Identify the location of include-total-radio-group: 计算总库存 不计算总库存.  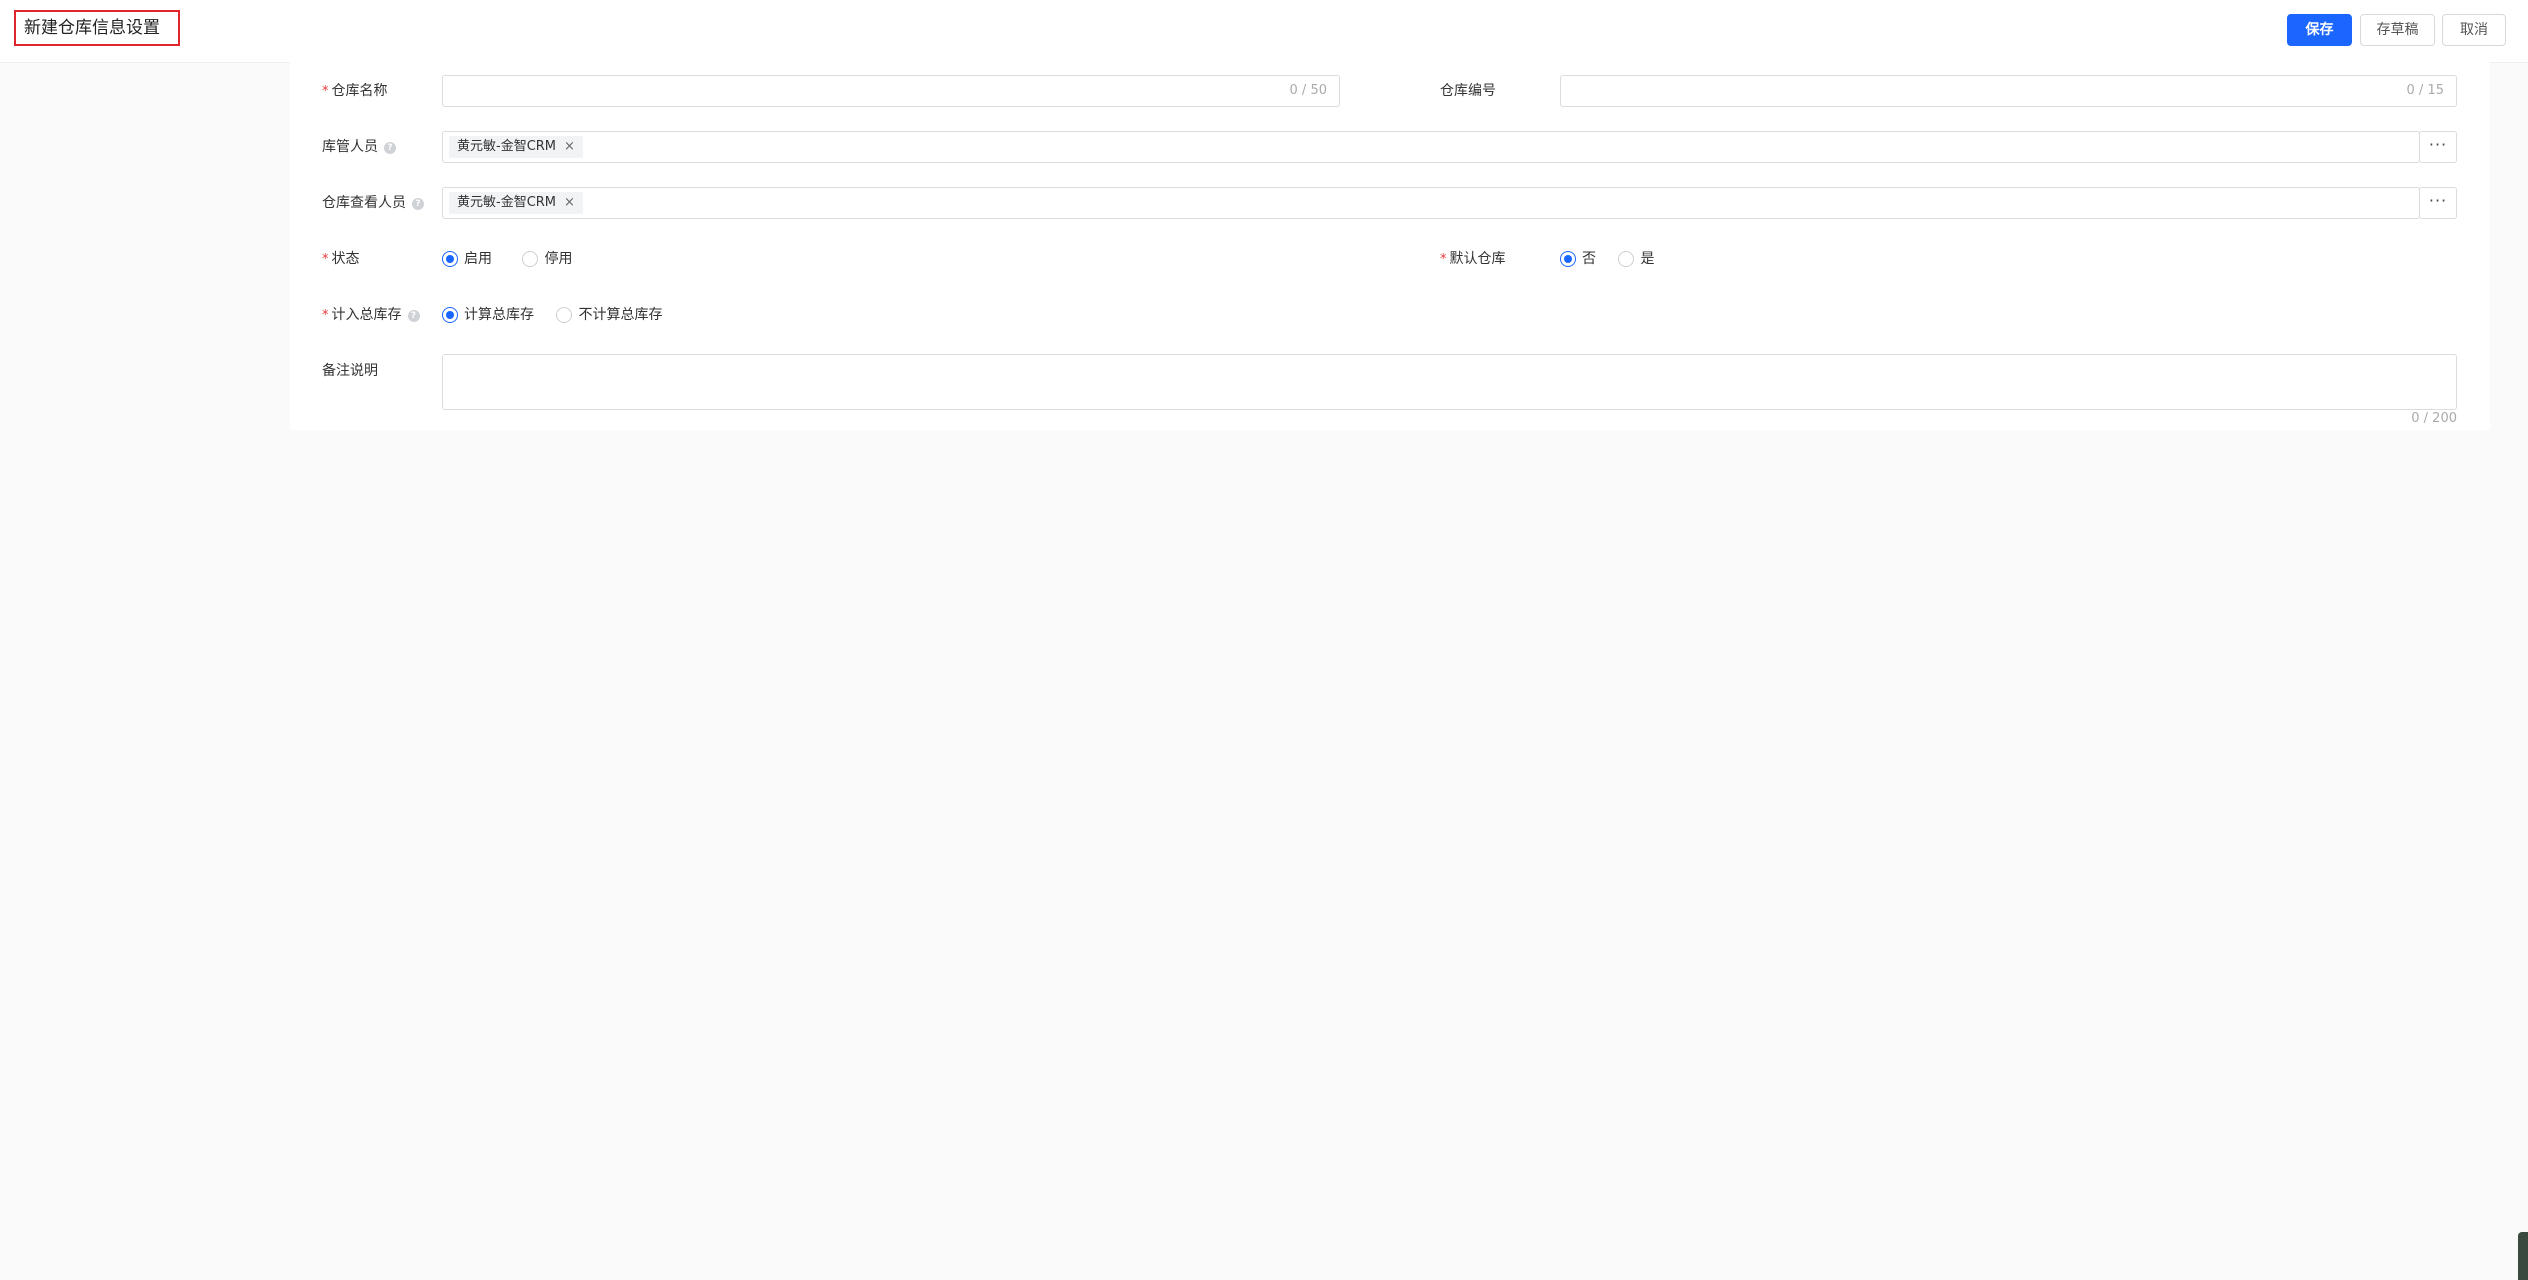
(565, 315).